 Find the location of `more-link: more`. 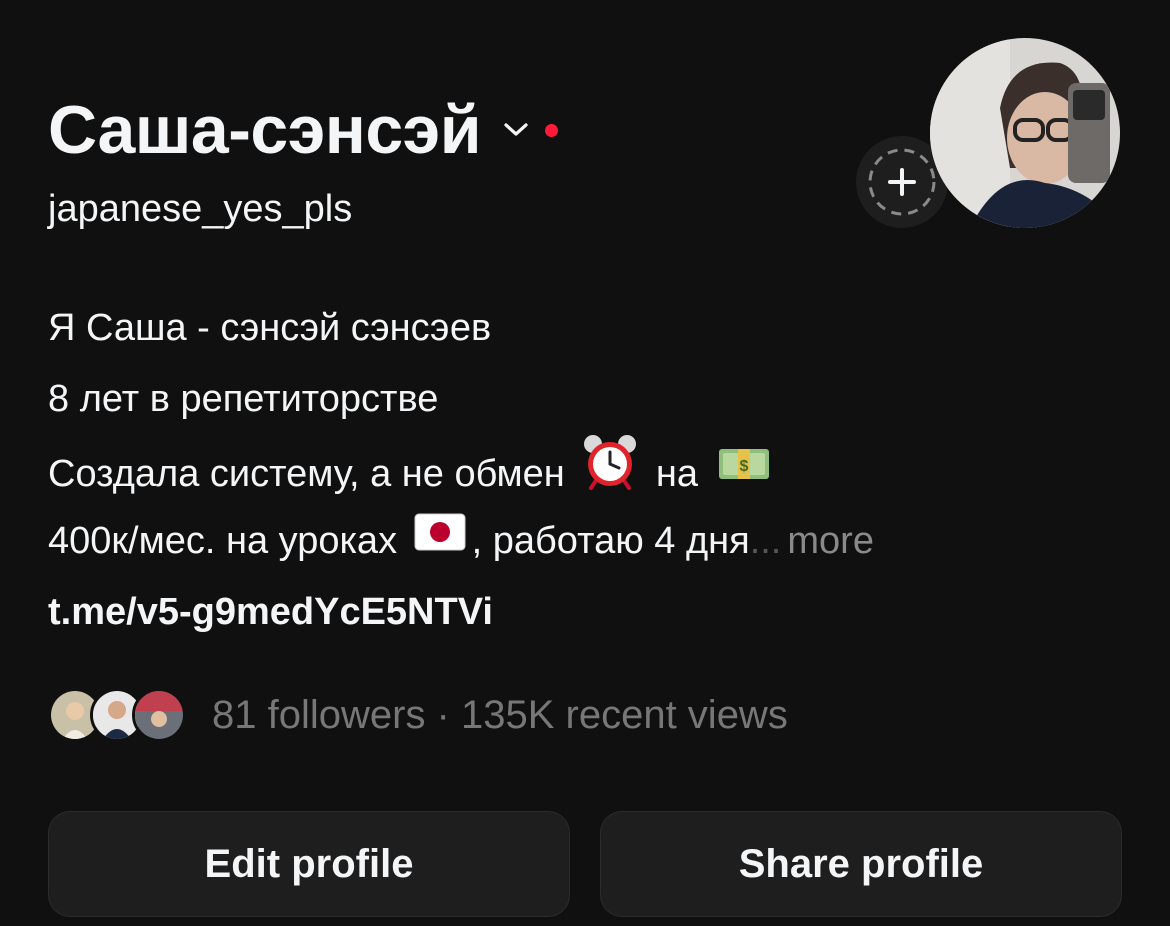

more-link: more is located at coordinates (830, 541).